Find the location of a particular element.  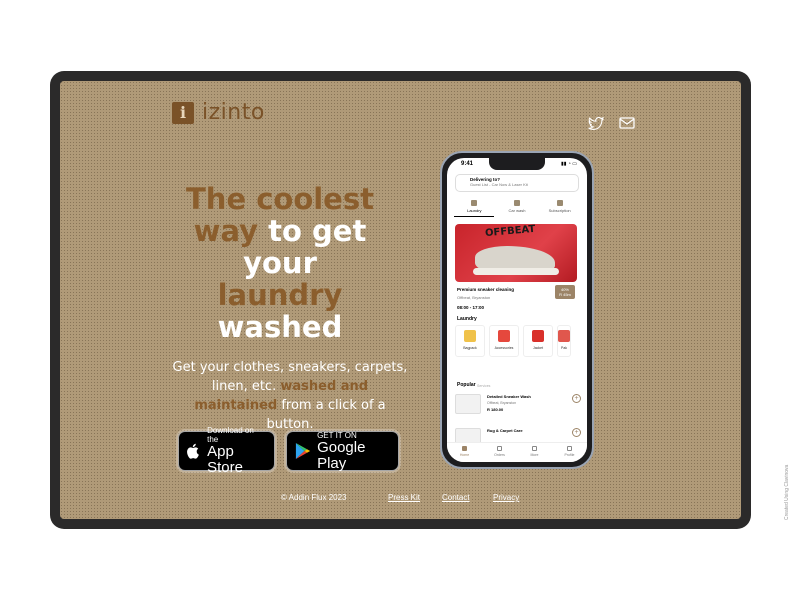

laundry-icon is located at coordinates (474, 203).